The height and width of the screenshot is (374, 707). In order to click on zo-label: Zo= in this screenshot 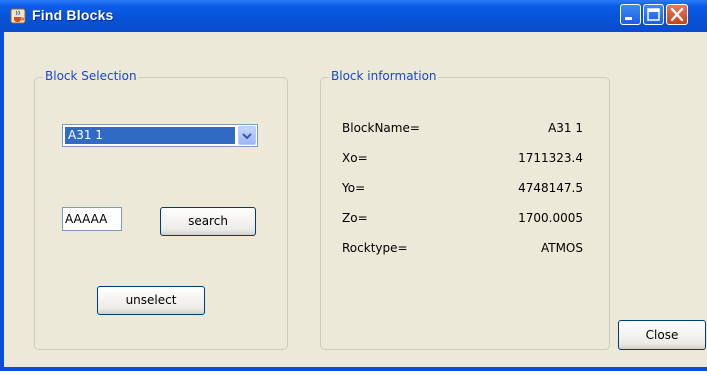, I will do `click(355, 218)`.